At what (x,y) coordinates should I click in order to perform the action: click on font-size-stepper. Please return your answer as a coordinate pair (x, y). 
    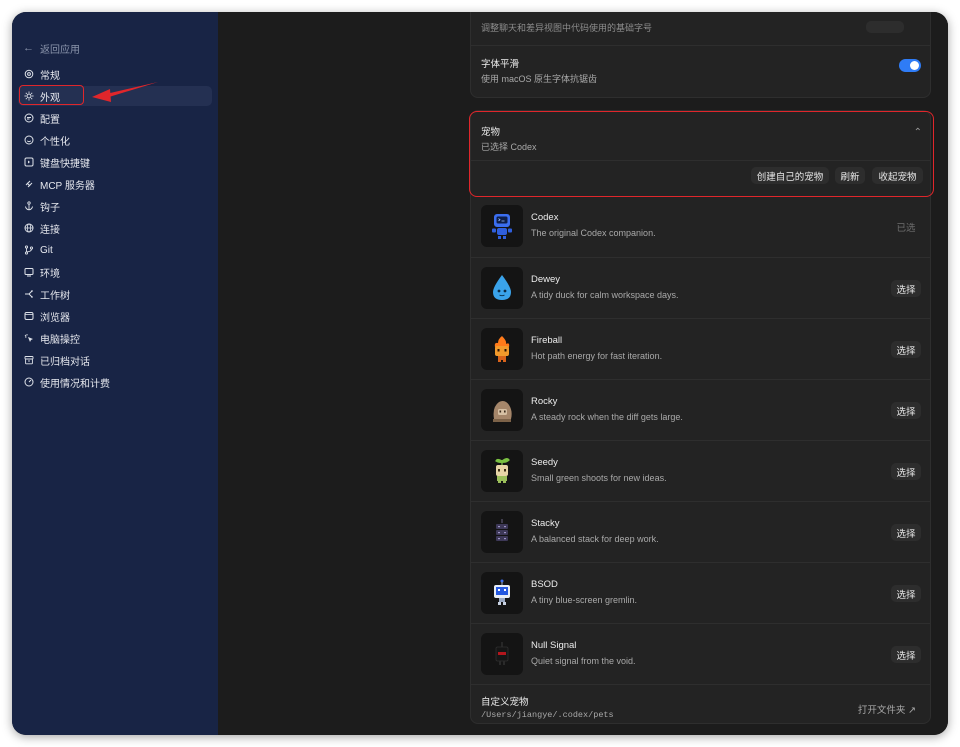
    Looking at the image, I should click on (885, 27).